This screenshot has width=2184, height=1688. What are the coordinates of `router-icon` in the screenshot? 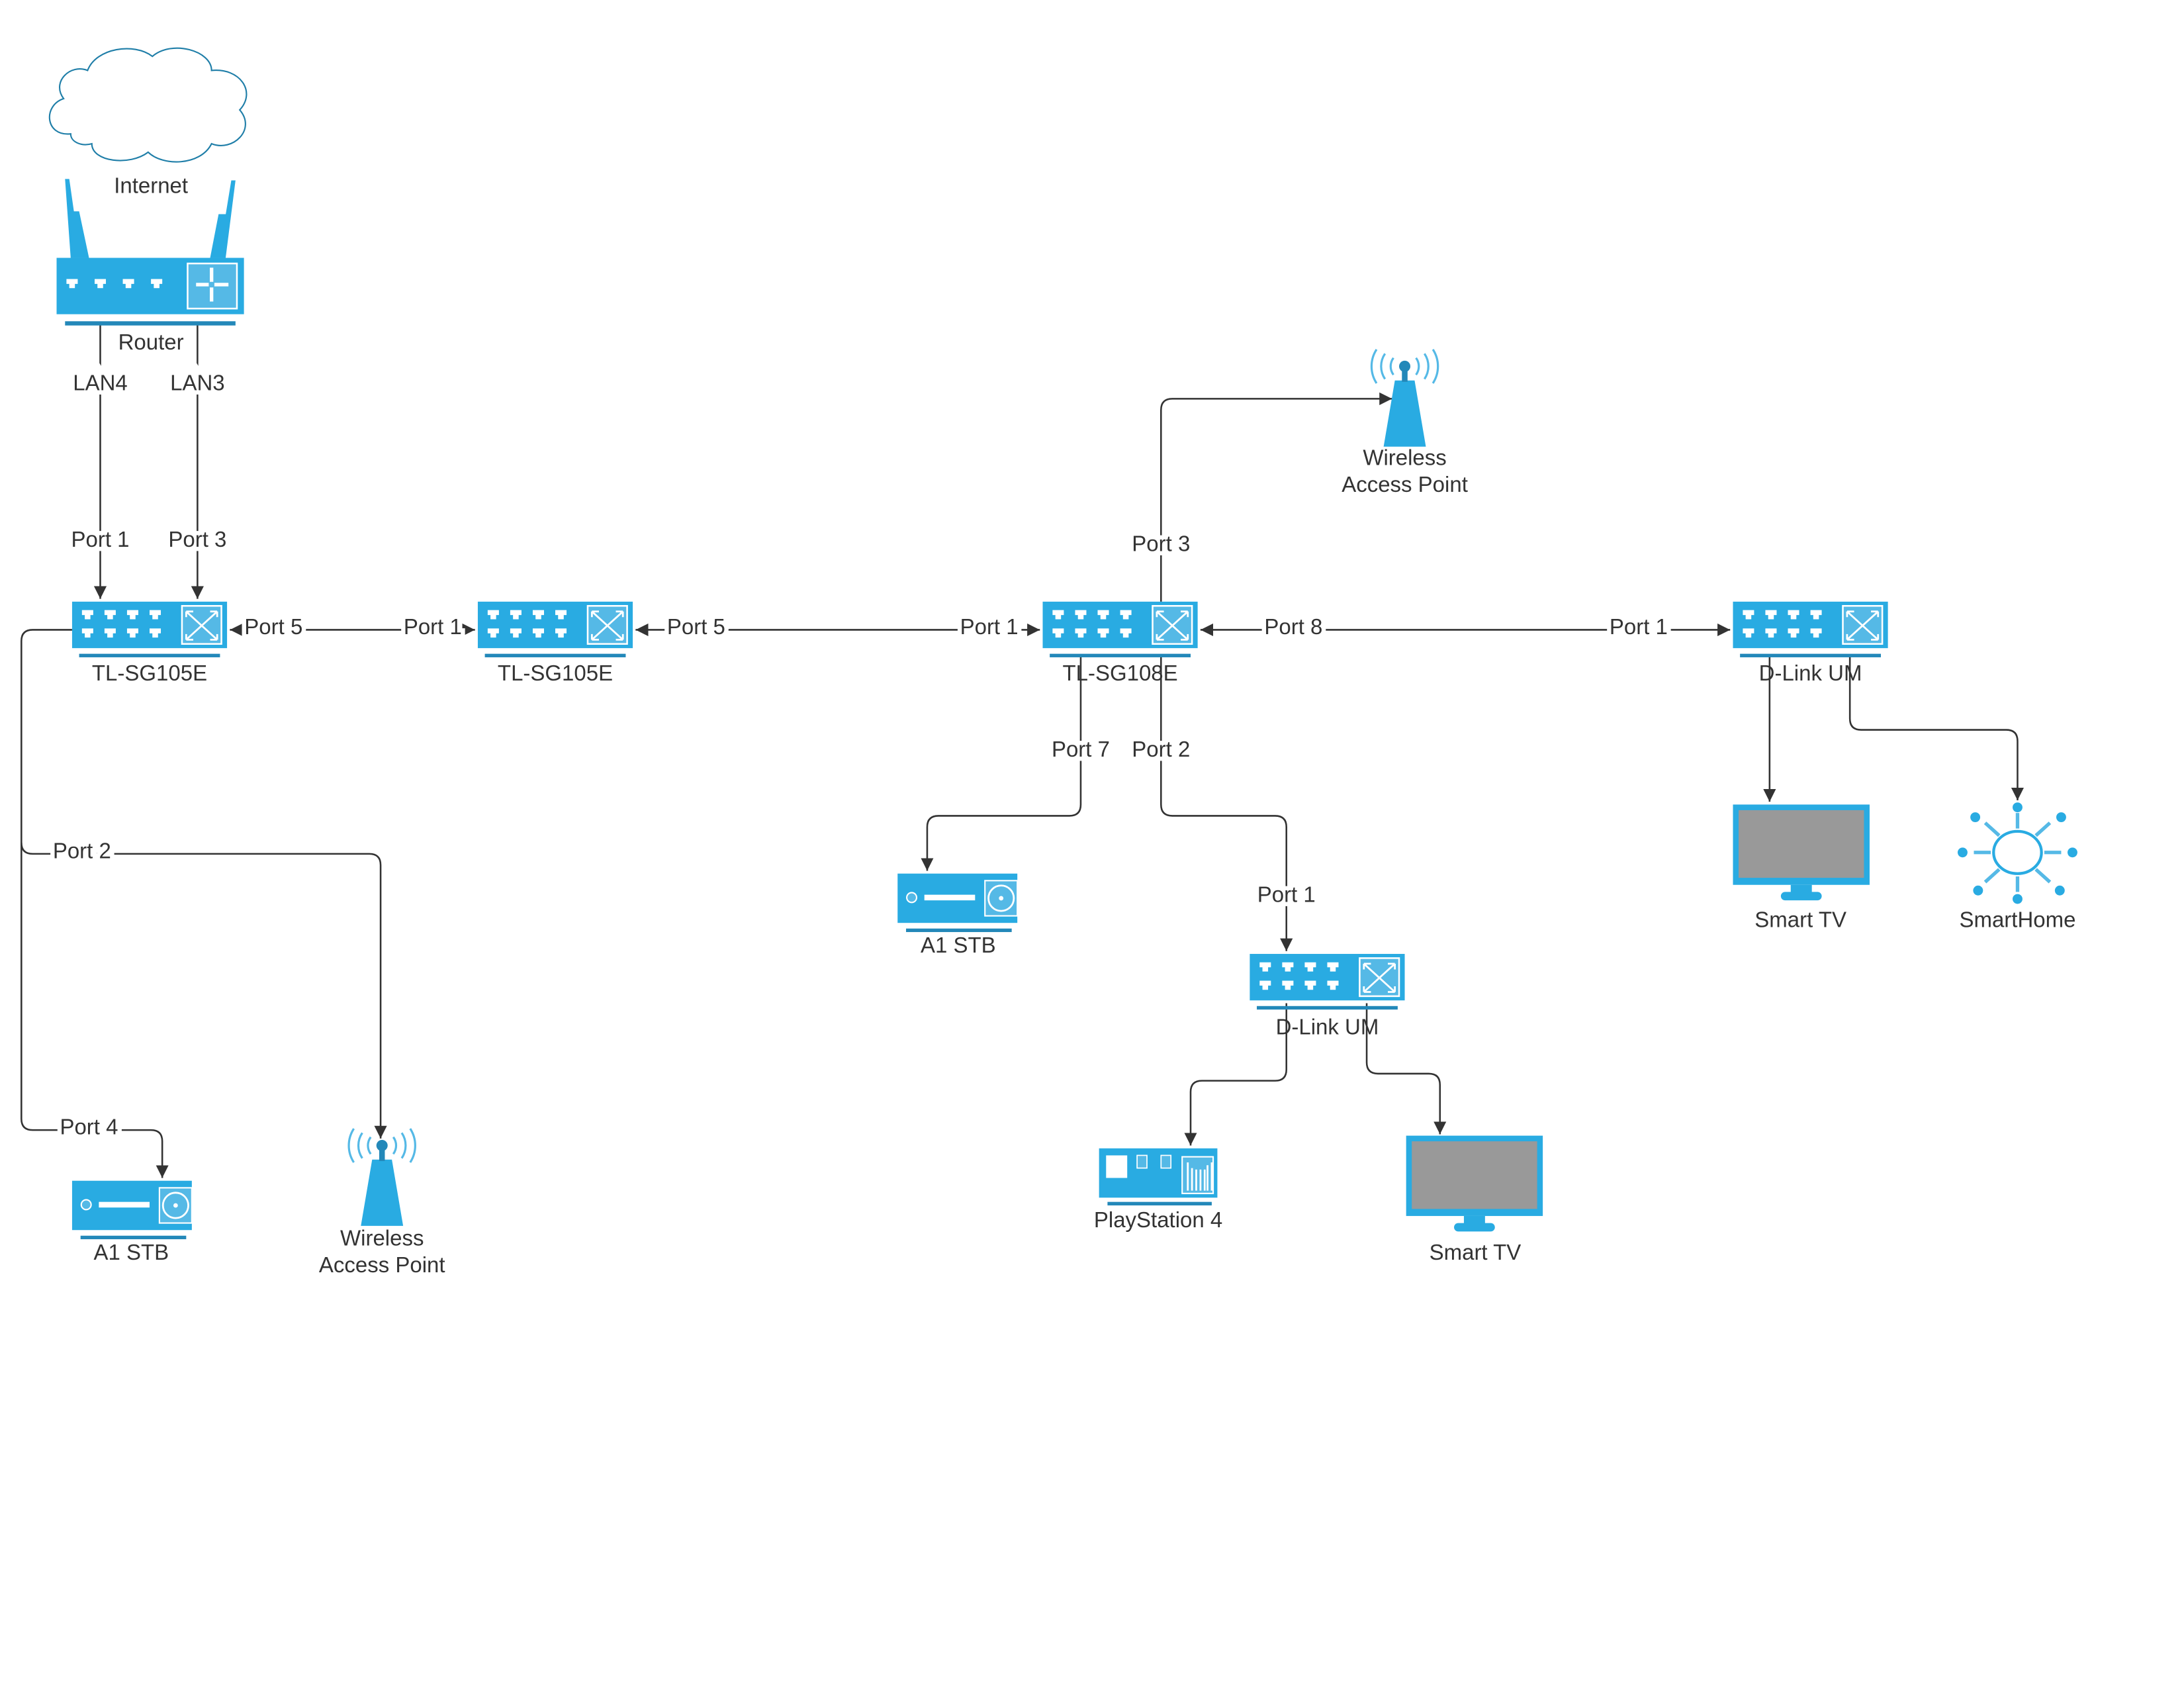 It's located at (150, 252).